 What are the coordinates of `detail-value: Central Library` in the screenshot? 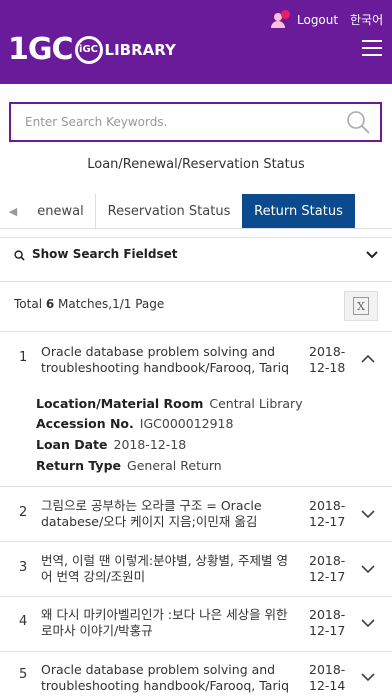 It's located at (256, 403).